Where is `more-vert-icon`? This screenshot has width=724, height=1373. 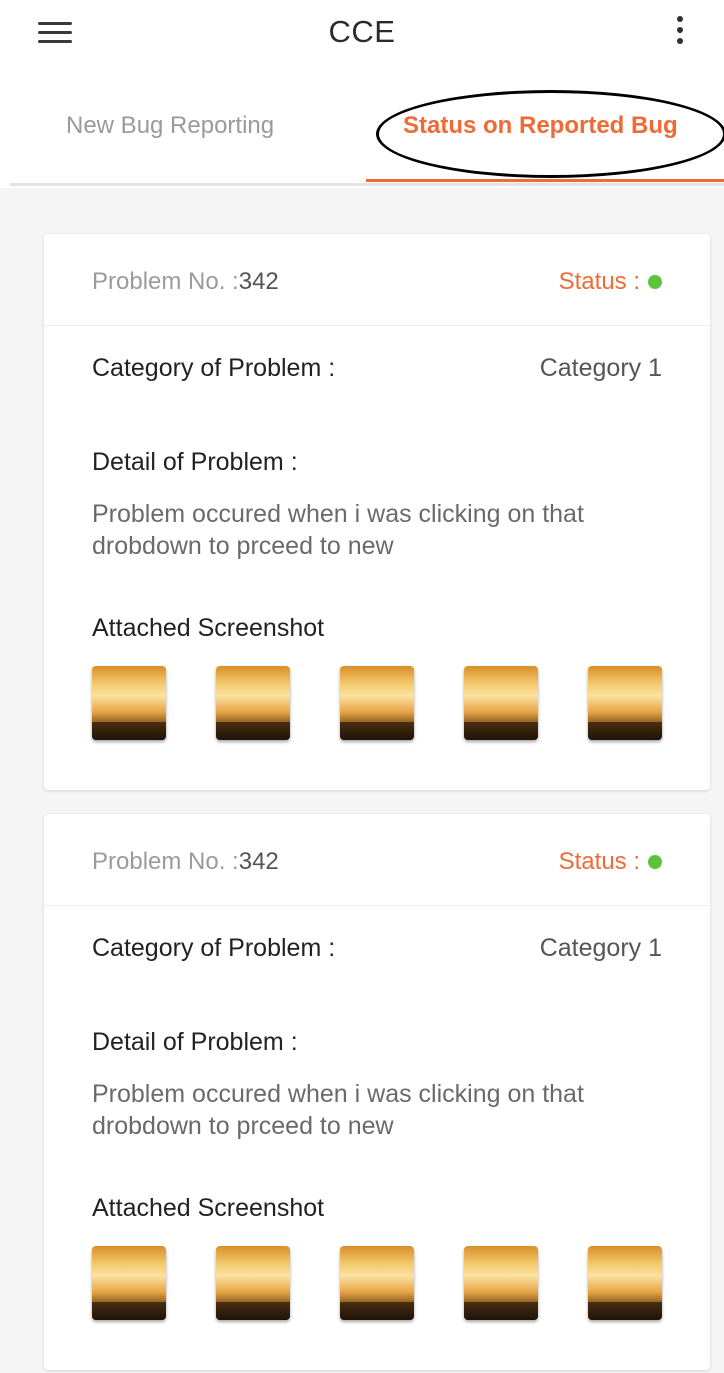 more-vert-icon is located at coordinates (680, 30).